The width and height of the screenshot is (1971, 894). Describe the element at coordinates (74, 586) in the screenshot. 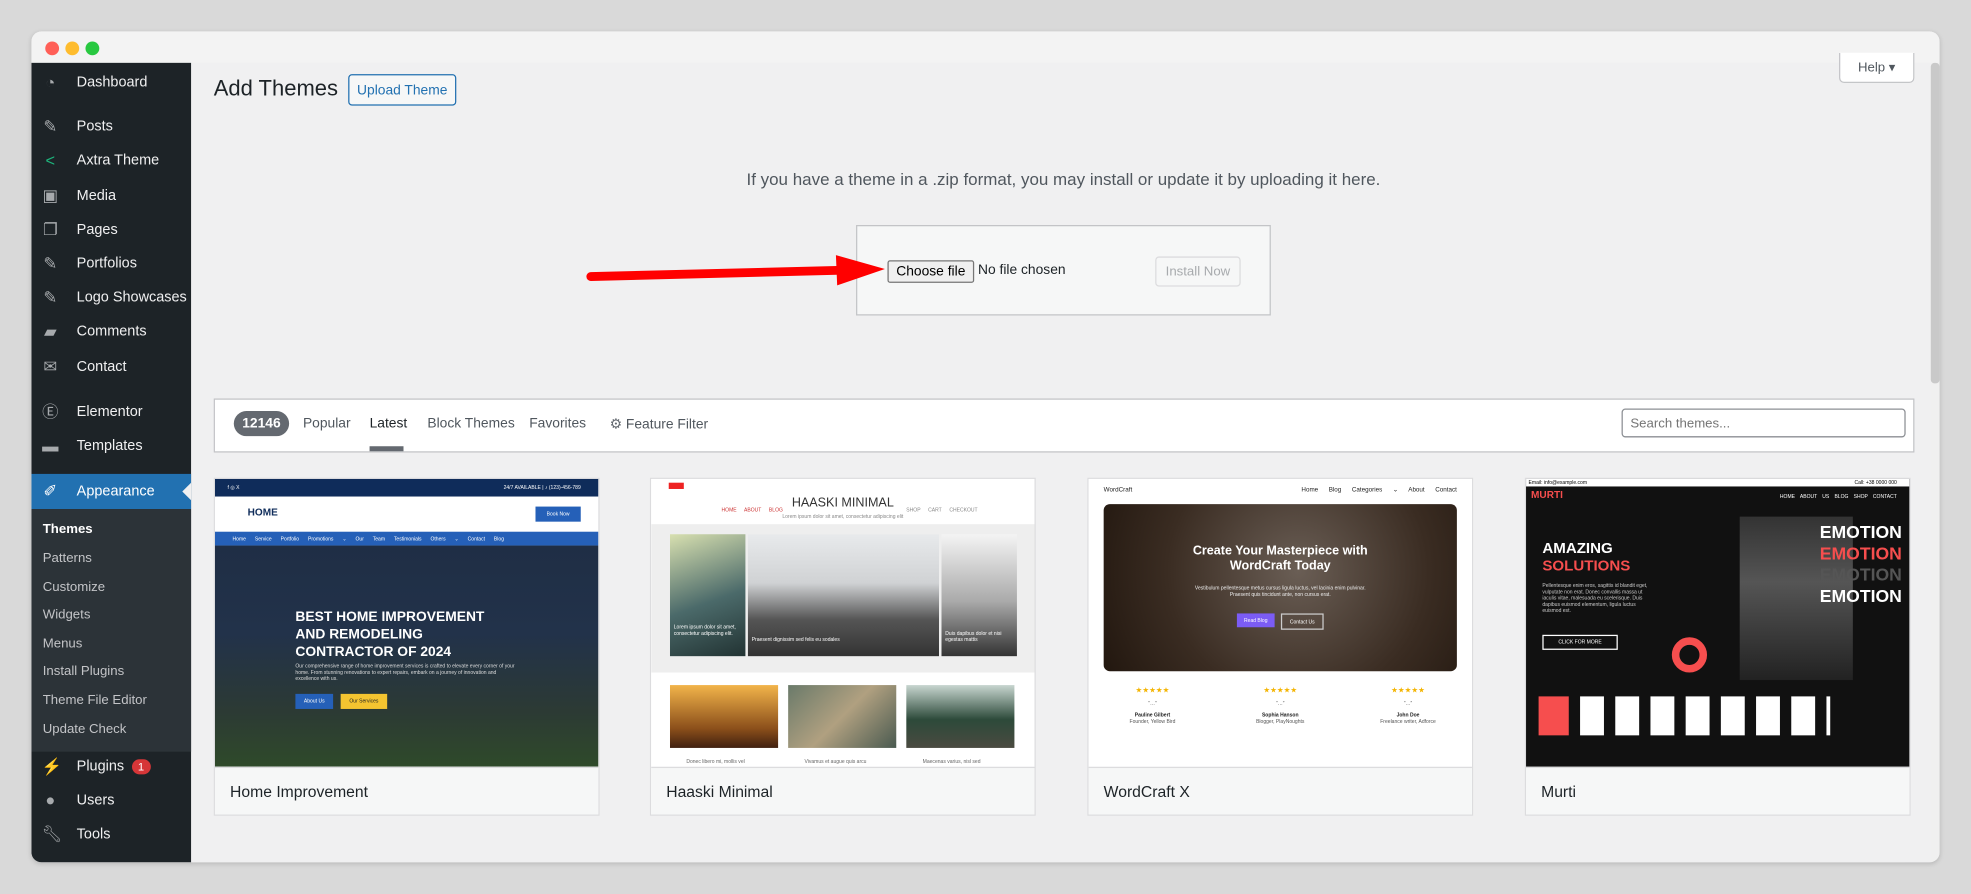

I see `submenu-customize: Customize` at that location.